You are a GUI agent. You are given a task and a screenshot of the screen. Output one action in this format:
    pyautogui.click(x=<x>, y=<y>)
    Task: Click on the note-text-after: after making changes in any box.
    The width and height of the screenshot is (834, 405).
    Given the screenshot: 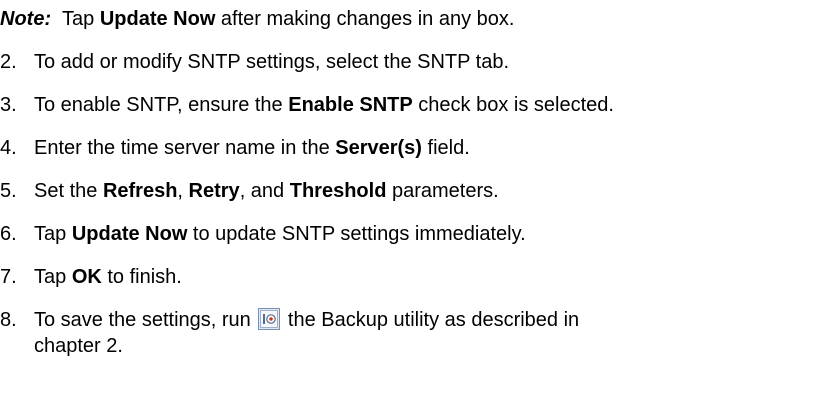 What is the action you would take?
    pyautogui.click(x=365, y=19)
    